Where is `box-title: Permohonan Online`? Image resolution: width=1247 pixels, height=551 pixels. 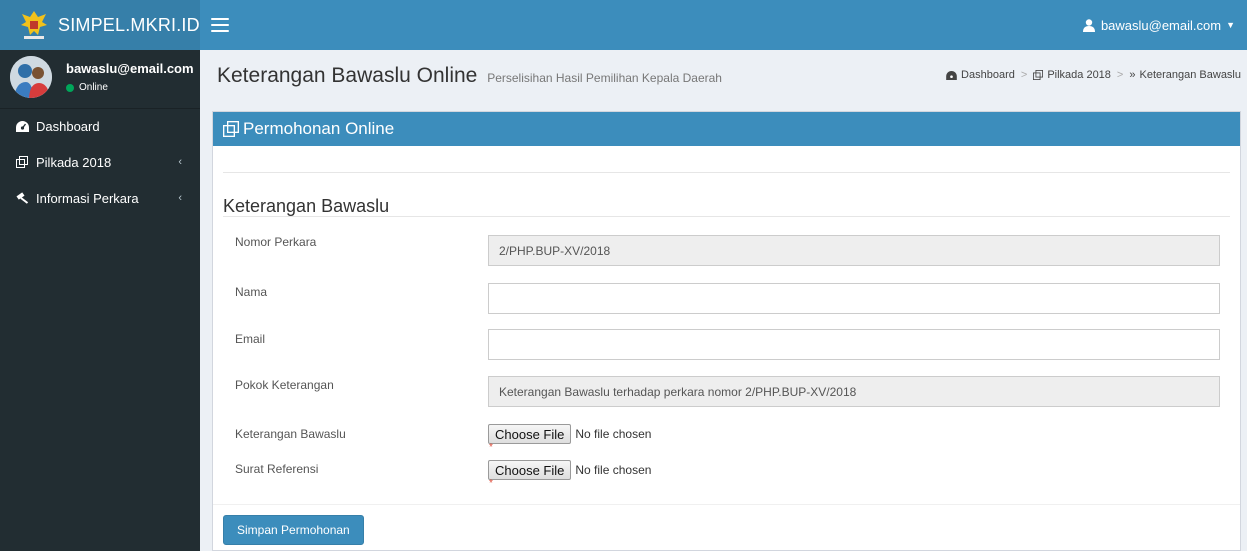 box-title: Permohonan Online is located at coordinates (319, 128).